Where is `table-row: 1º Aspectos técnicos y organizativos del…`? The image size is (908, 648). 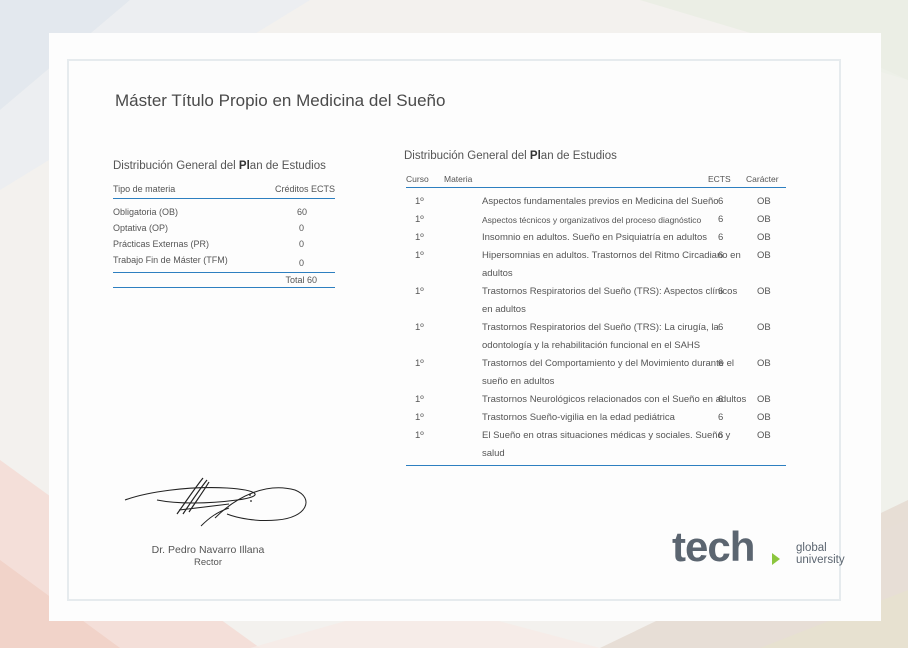 table-row: 1º Aspectos técnicos y organizativos del… is located at coordinates (596, 220).